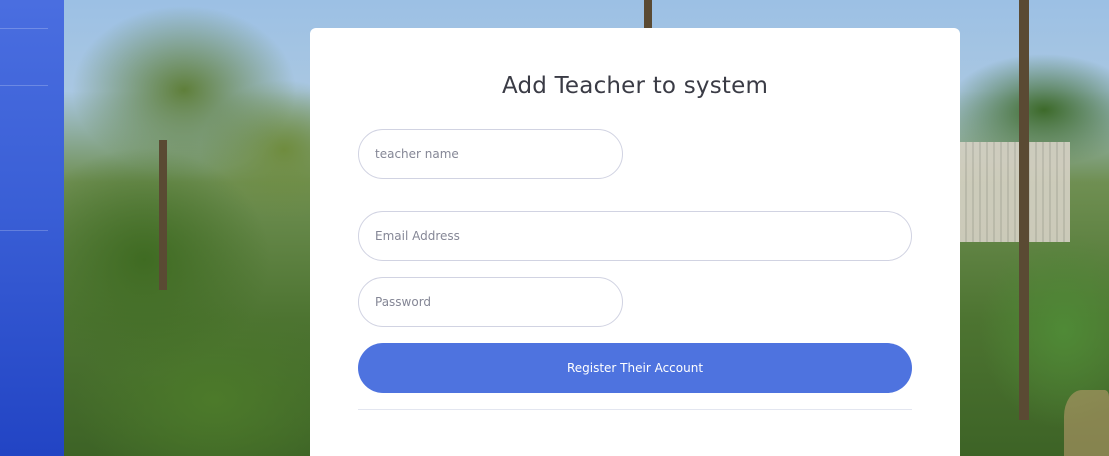 The height and width of the screenshot is (456, 1109). I want to click on sidebar, so click(32, 228).